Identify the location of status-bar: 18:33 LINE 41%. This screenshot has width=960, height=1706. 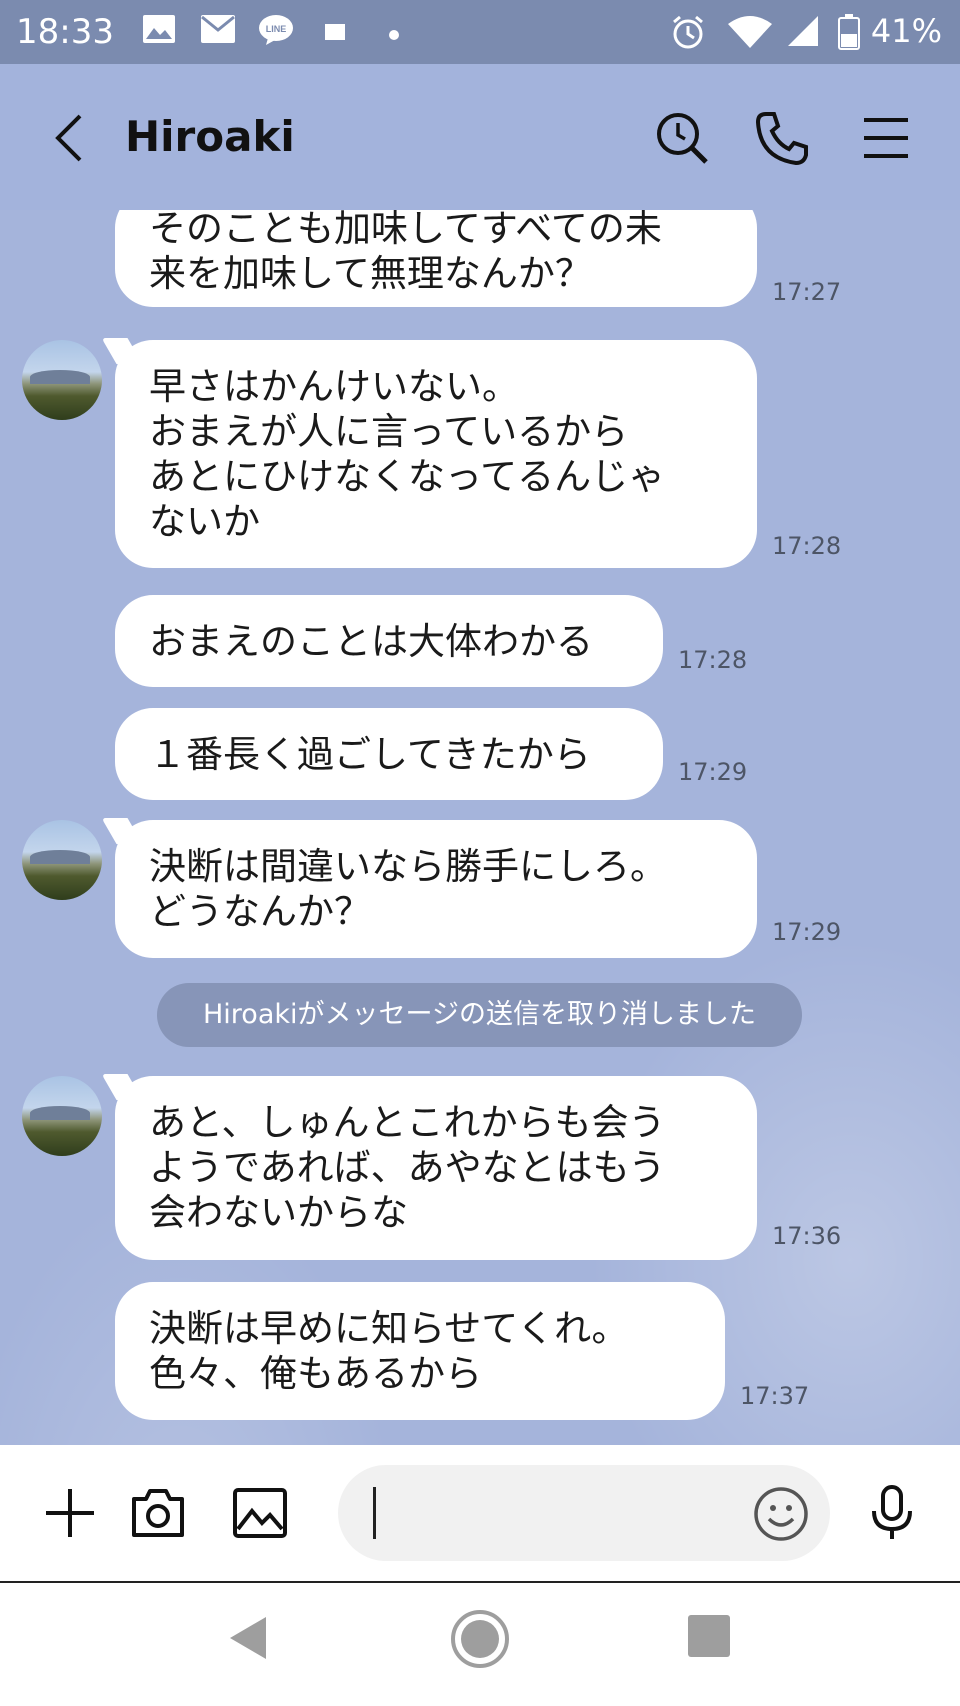
(480, 32).